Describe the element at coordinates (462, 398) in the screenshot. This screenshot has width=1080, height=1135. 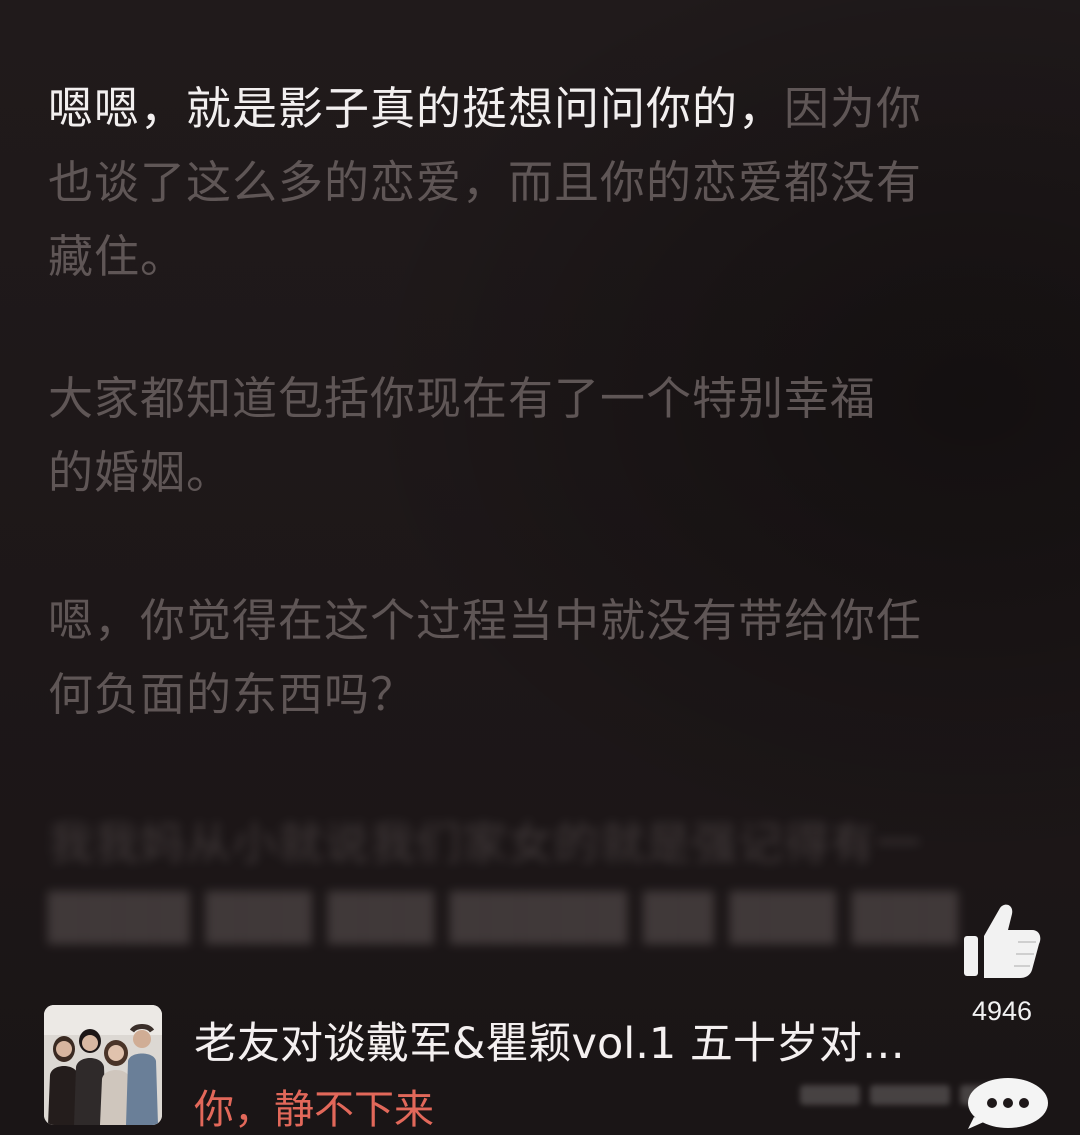
I see `subtitle-line: 大家都知道包括你现在有了一个特别幸福` at that location.